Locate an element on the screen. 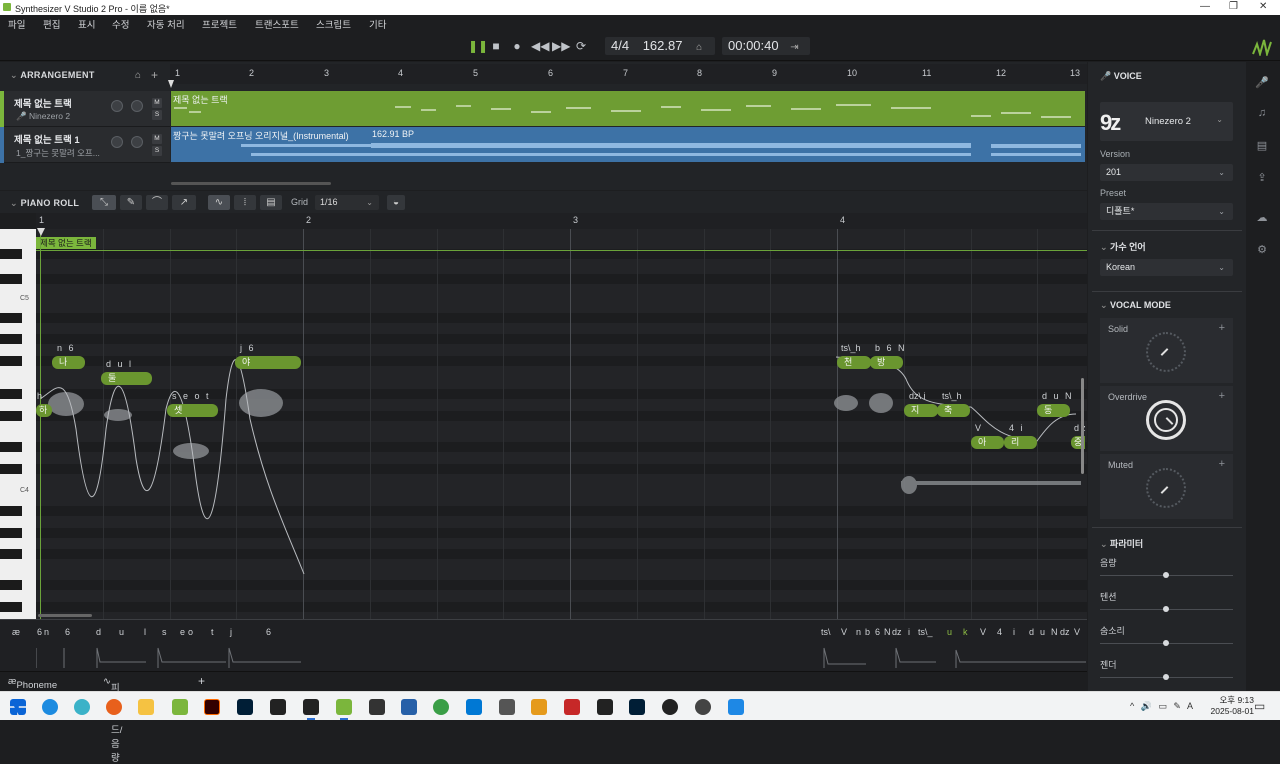 The image size is (1280, 764). pr-vertical-scrollbar is located at coordinates (1082, 426).